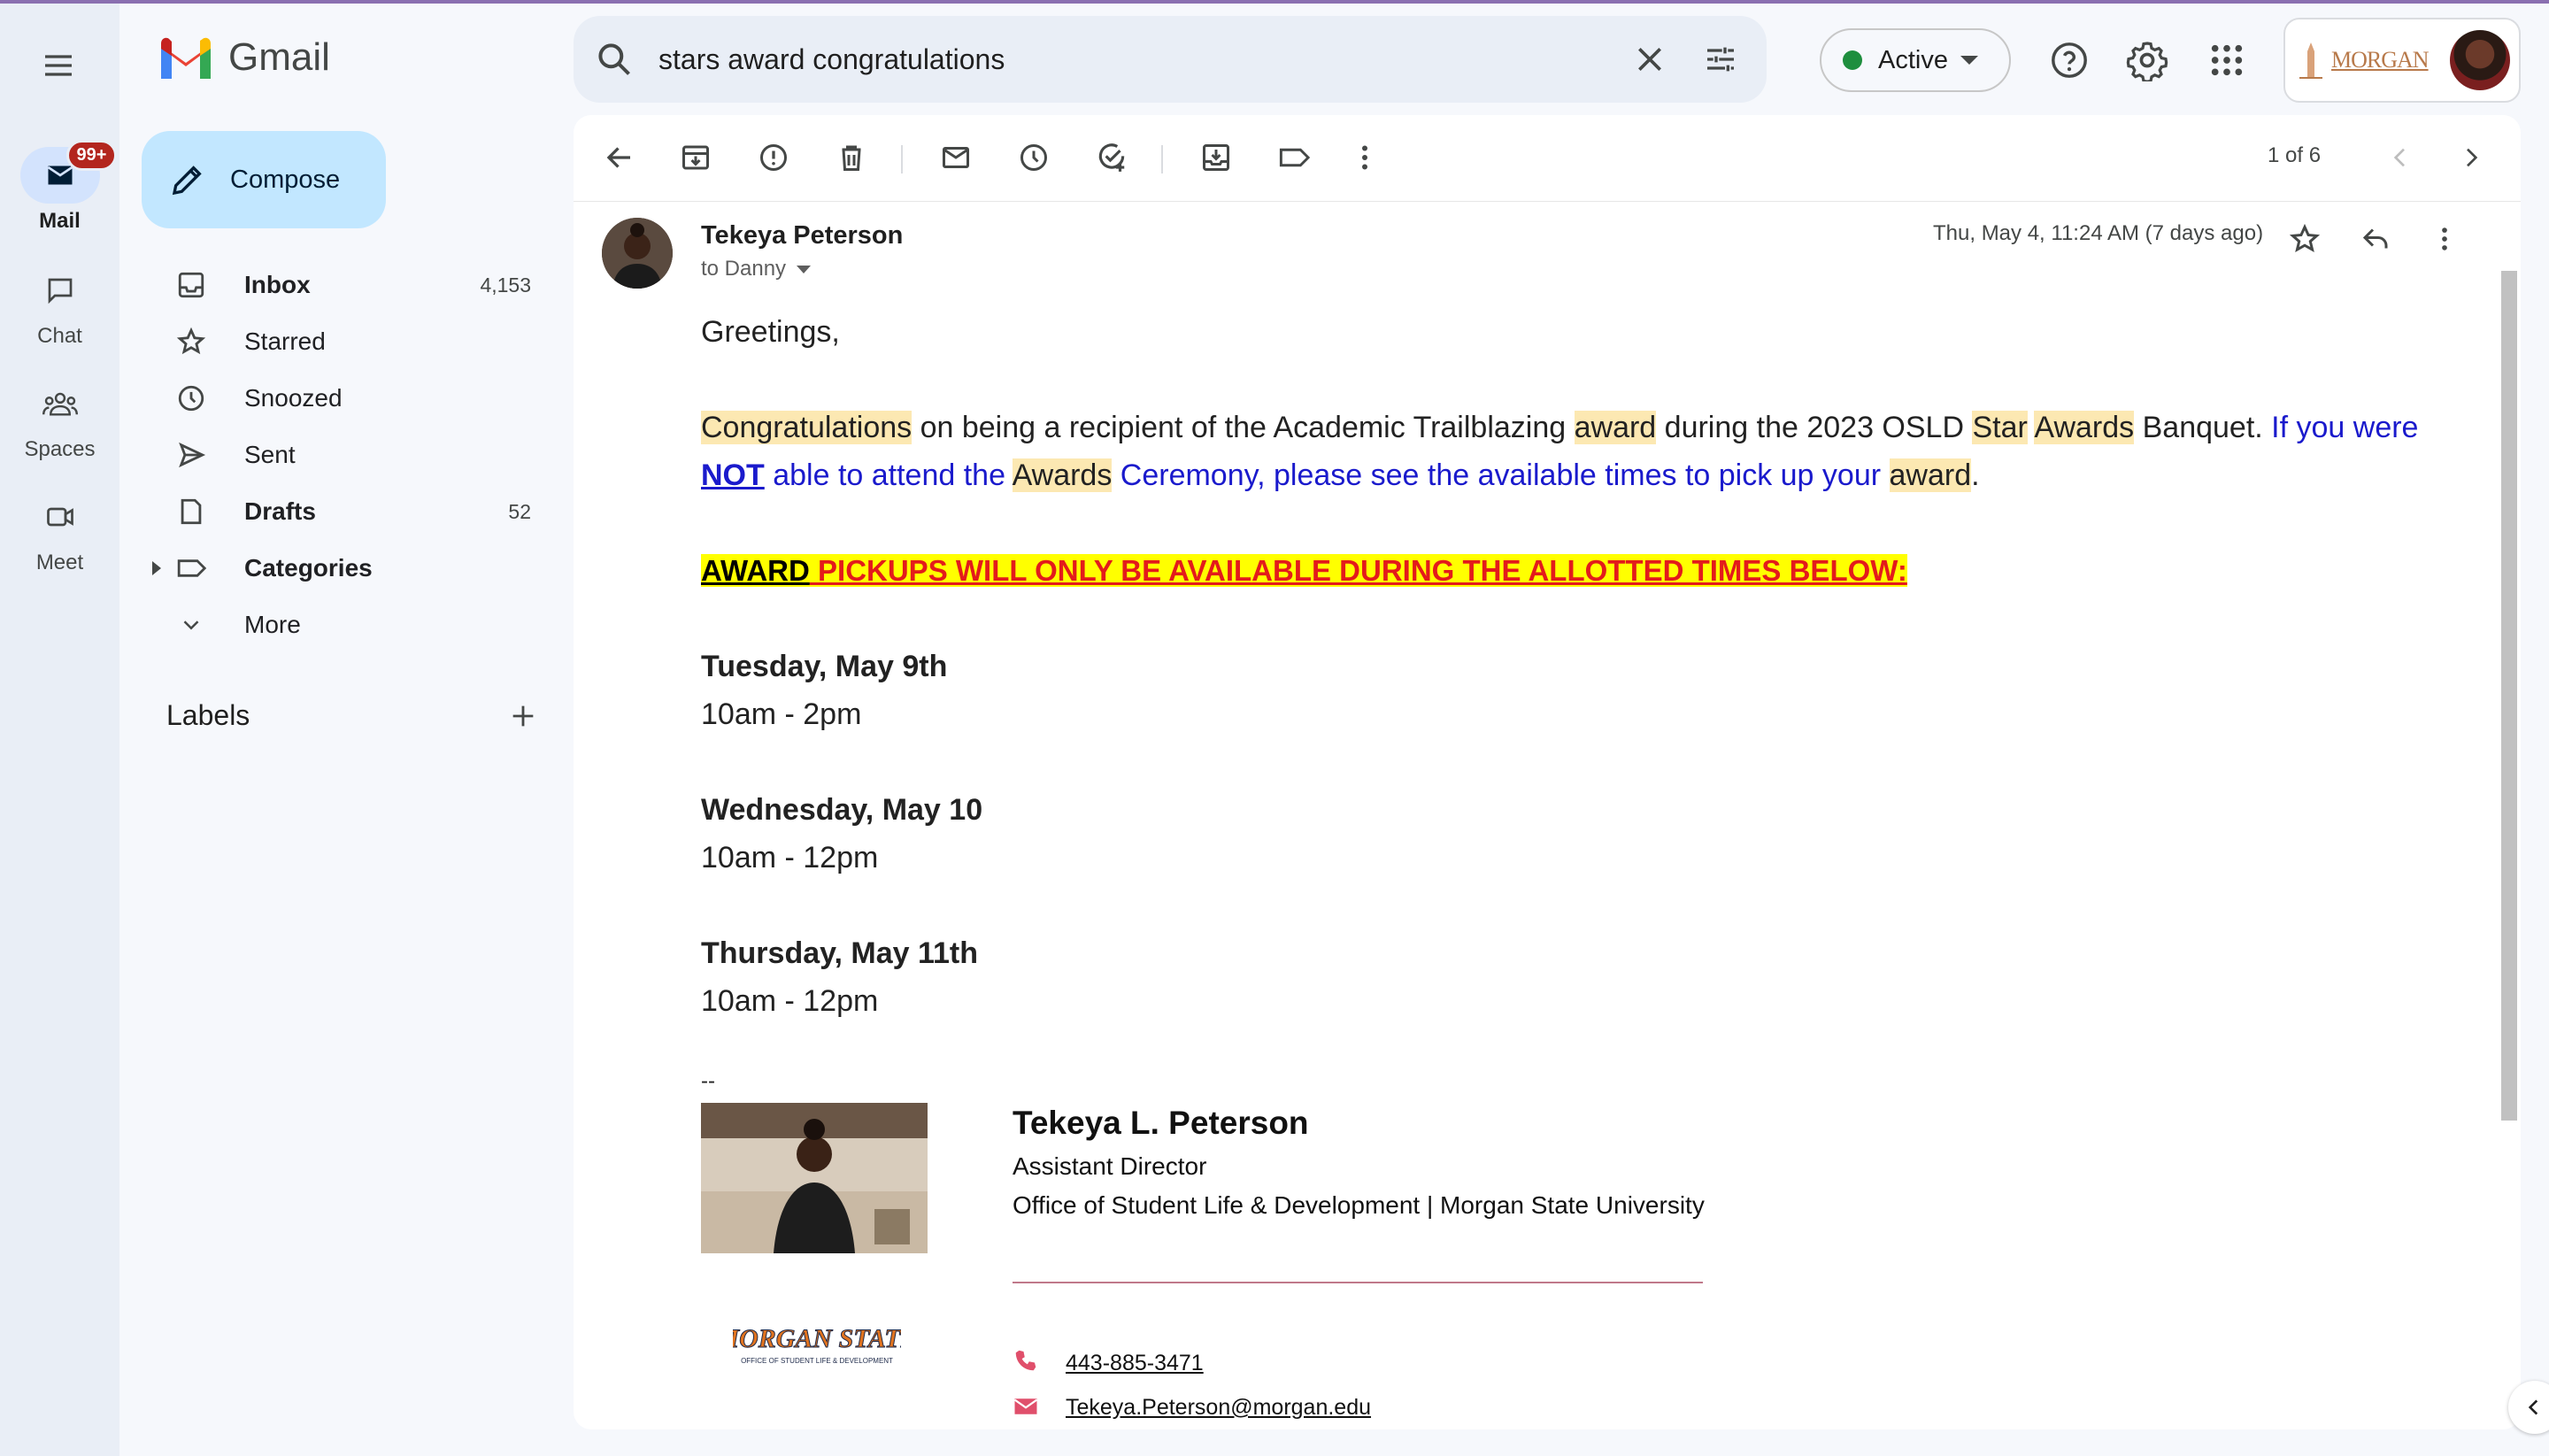 The image size is (2549, 1456). Describe the element at coordinates (1852, 60) in the screenshot. I see `status-dot` at that location.